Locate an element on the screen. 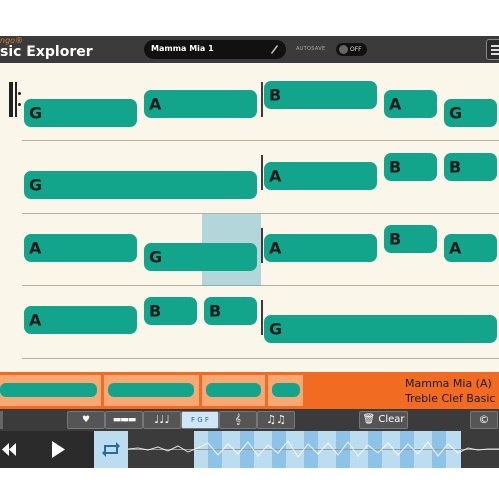  repeat-barline-thin is located at coordinates (16, 99).